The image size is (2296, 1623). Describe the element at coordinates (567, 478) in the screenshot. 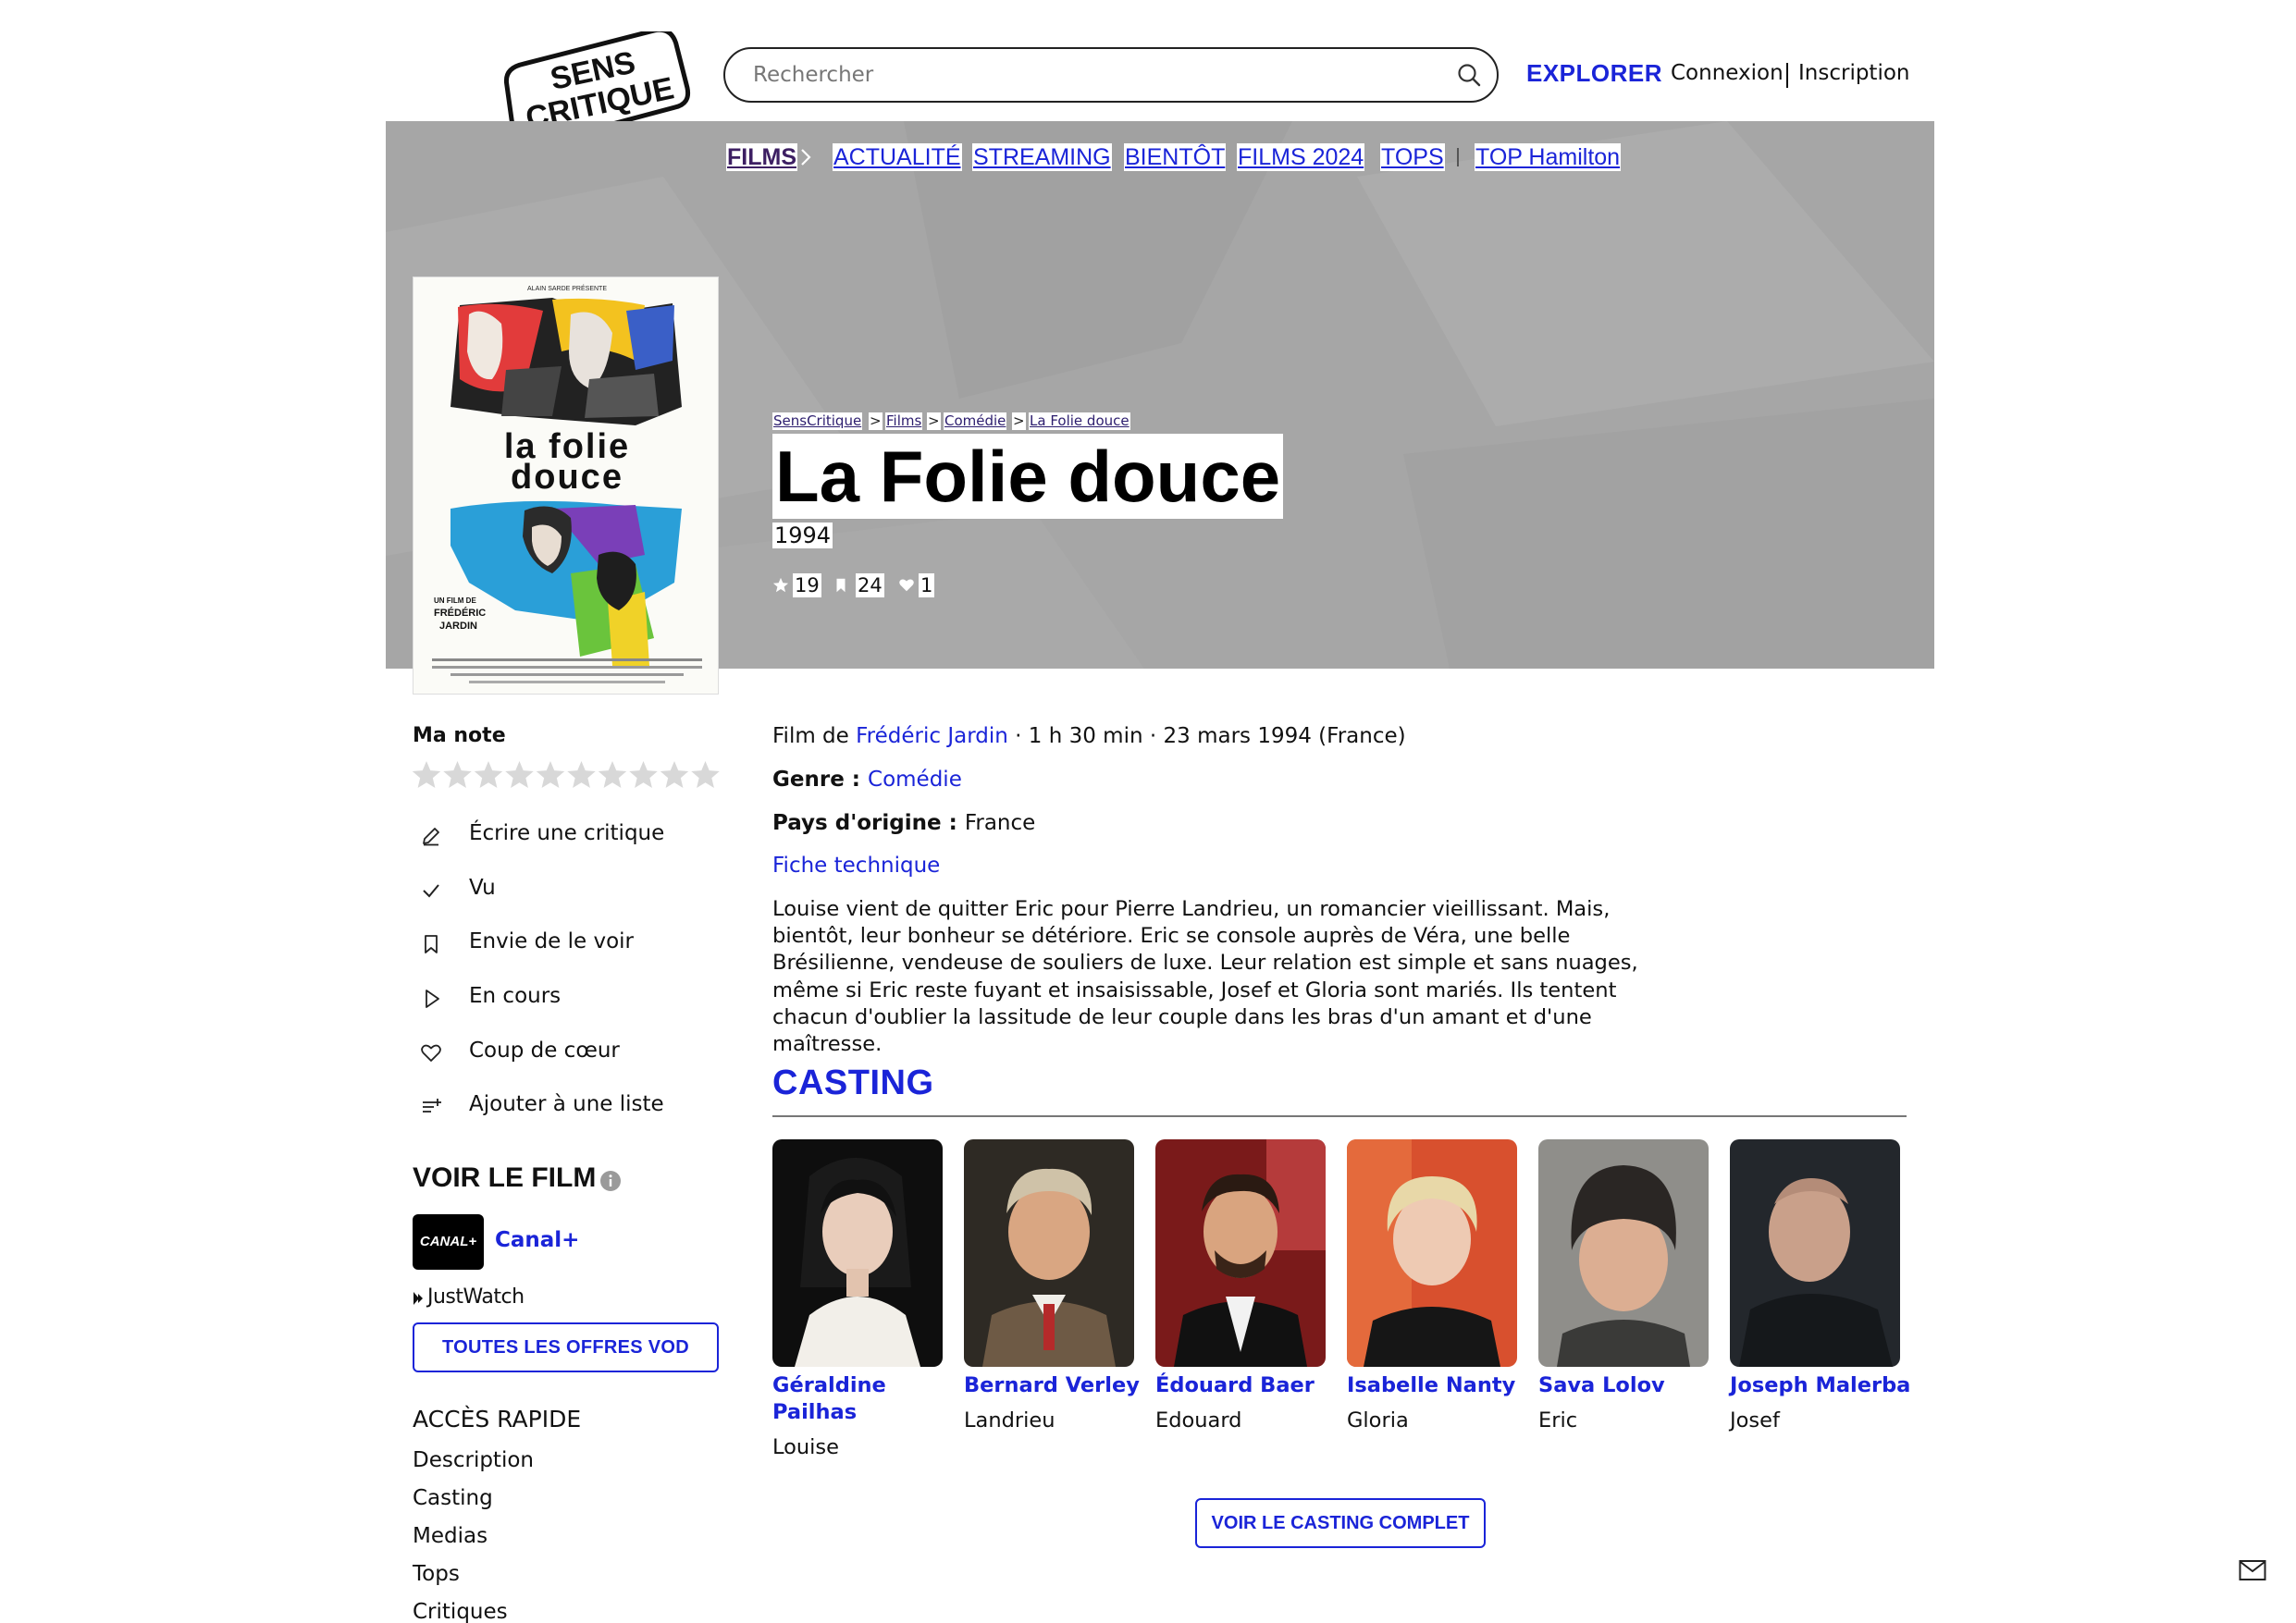

I see `poster-title-line2: douce` at that location.